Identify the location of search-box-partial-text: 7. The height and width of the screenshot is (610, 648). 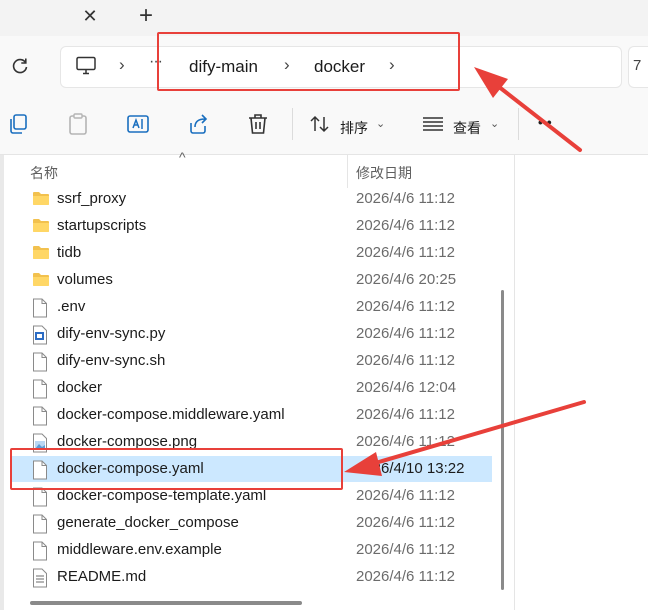
(637, 65).